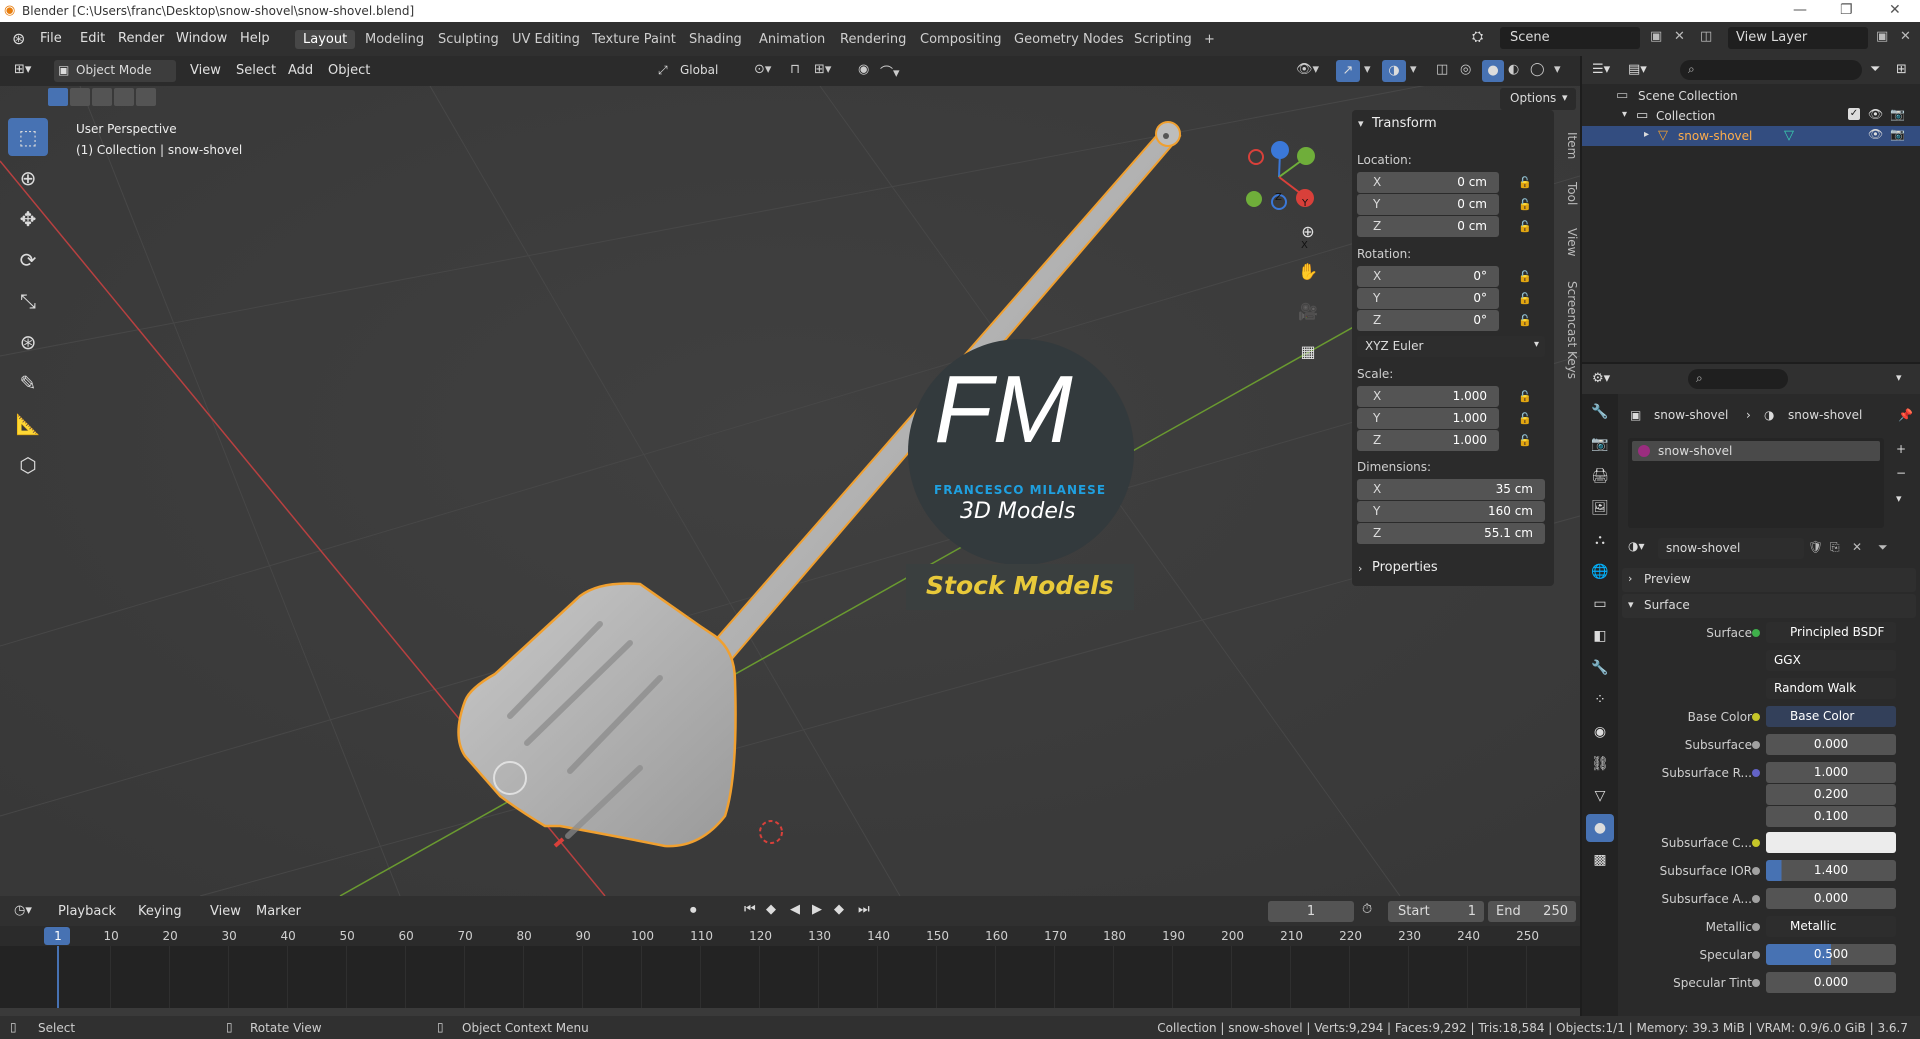 Image resolution: width=1920 pixels, height=1039 pixels. I want to click on surface-section: ▾ Surface, so click(1769, 606).